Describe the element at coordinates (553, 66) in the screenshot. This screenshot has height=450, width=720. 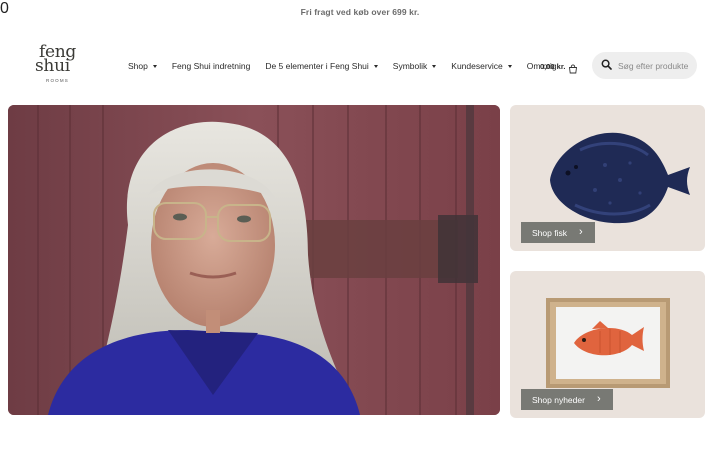
I see `cart-amount: 0,00 kr.` at that location.